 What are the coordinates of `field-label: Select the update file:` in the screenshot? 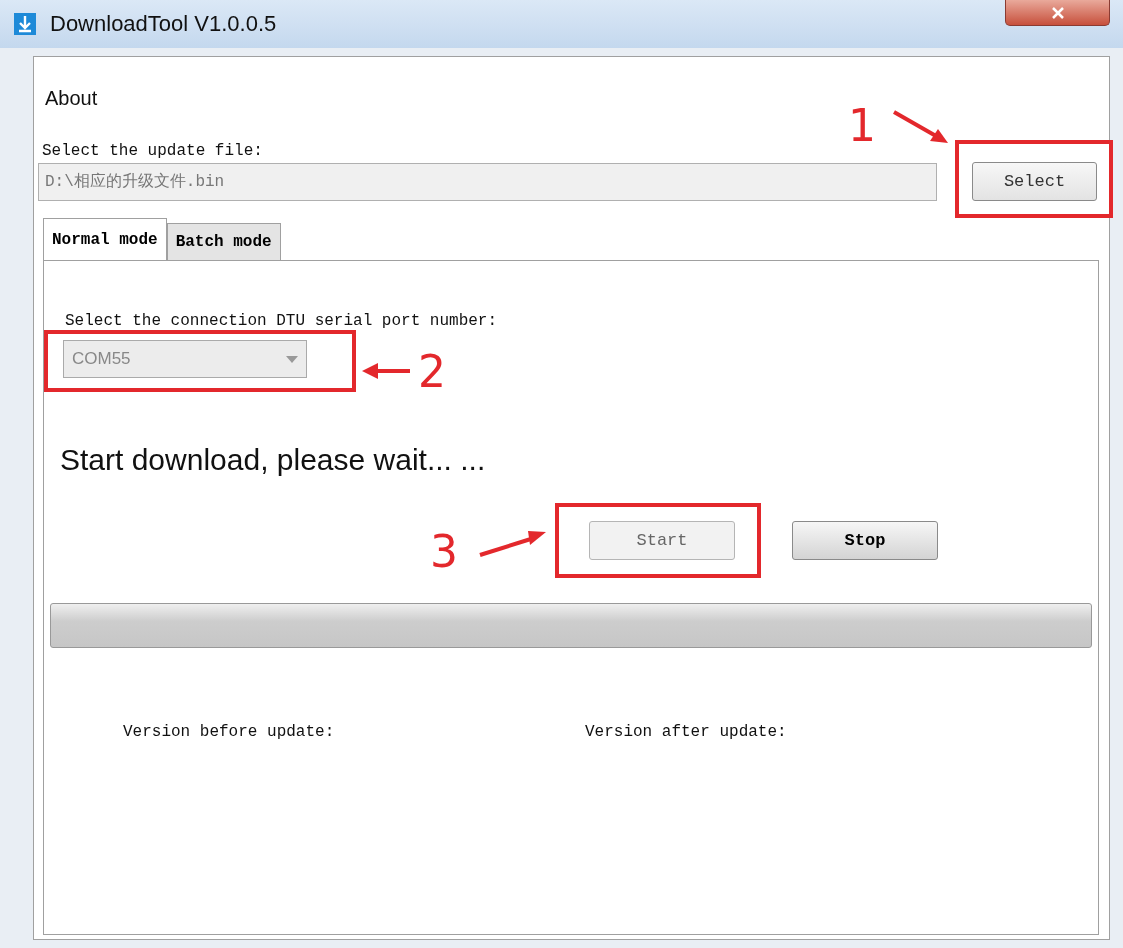 It's located at (152, 151).